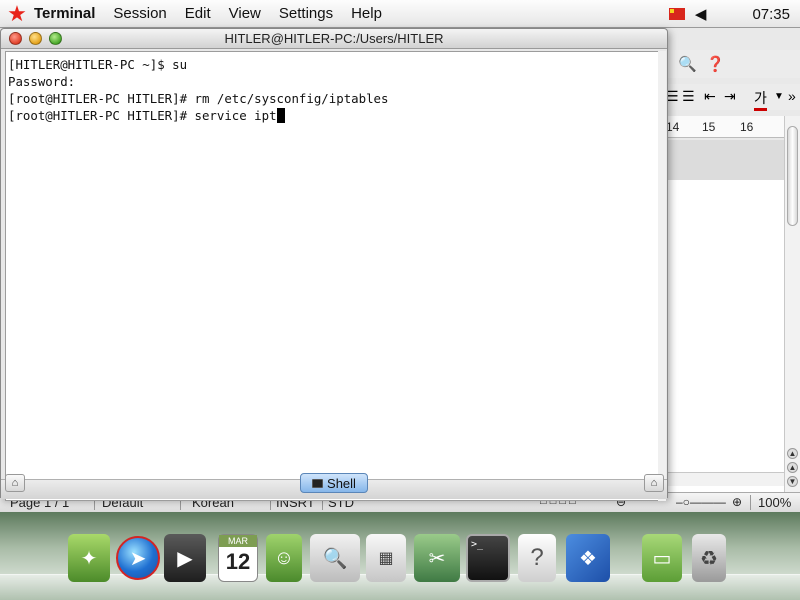 This screenshot has height=600, width=800. Describe the element at coordinates (245, 13) in the screenshot. I see `menu-view: View` at that location.